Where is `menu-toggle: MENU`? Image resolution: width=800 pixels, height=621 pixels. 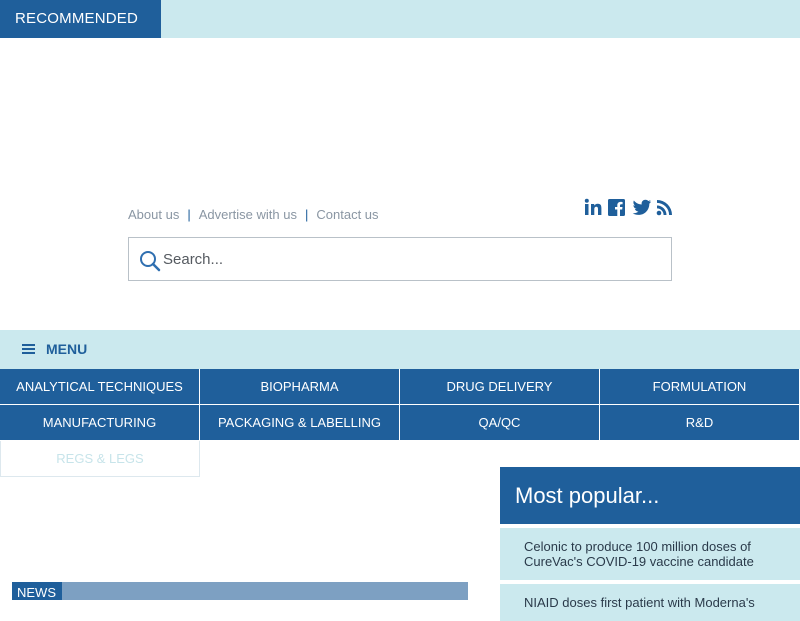
menu-toggle: MENU is located at coordinates (54, 349).